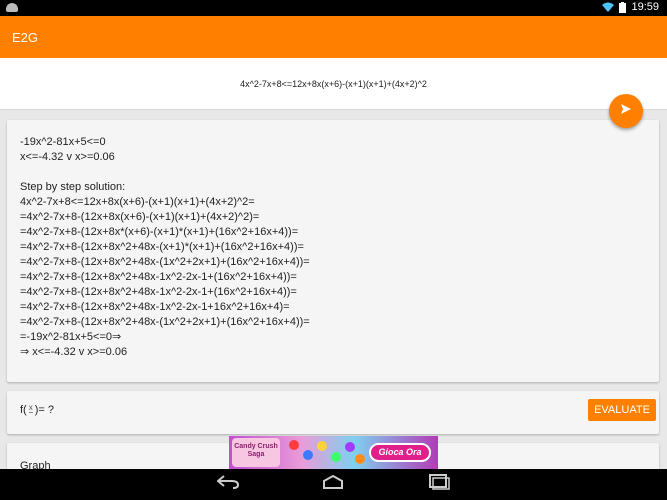 Image resolution: width=667 pixels, height=500 pixels. Describe the element at coordinates (333, 37) in the screenshot. I see `app-bar: E2G` at that location.